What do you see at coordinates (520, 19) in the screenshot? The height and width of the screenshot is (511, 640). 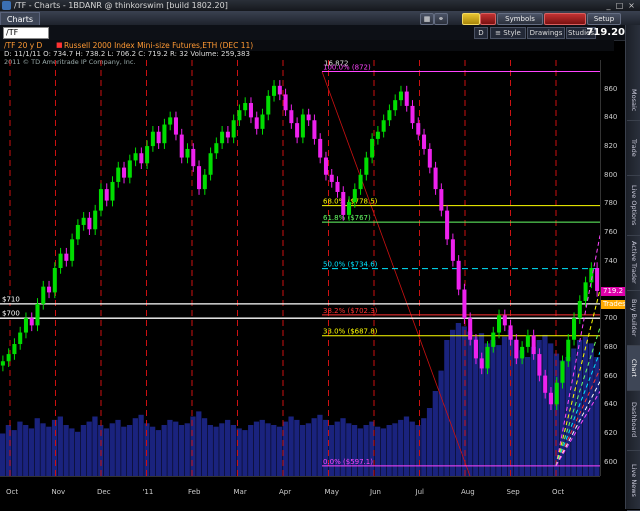 I see `symbols-button: Symbols` at bounding box center [520, 19].